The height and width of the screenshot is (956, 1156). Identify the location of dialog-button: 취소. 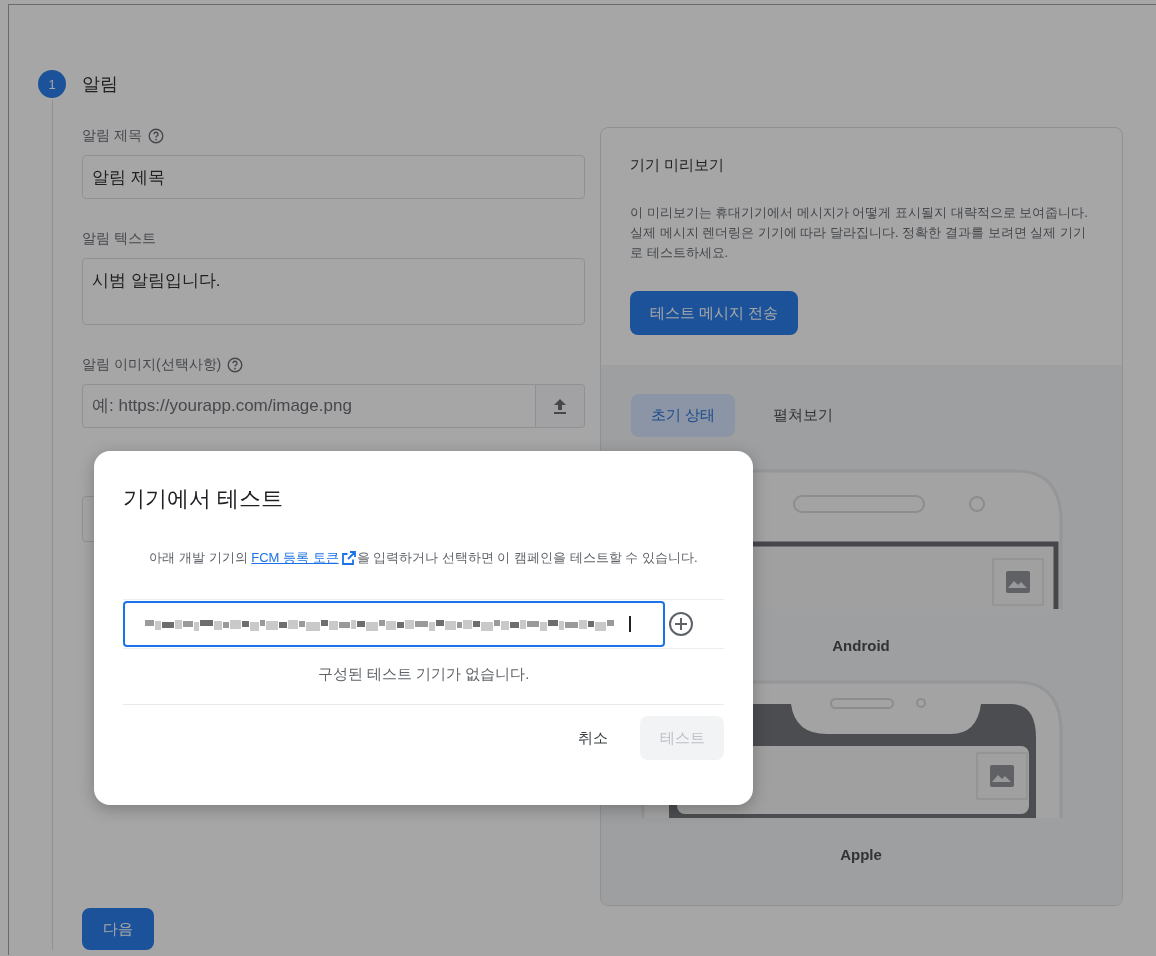
(593, 738).